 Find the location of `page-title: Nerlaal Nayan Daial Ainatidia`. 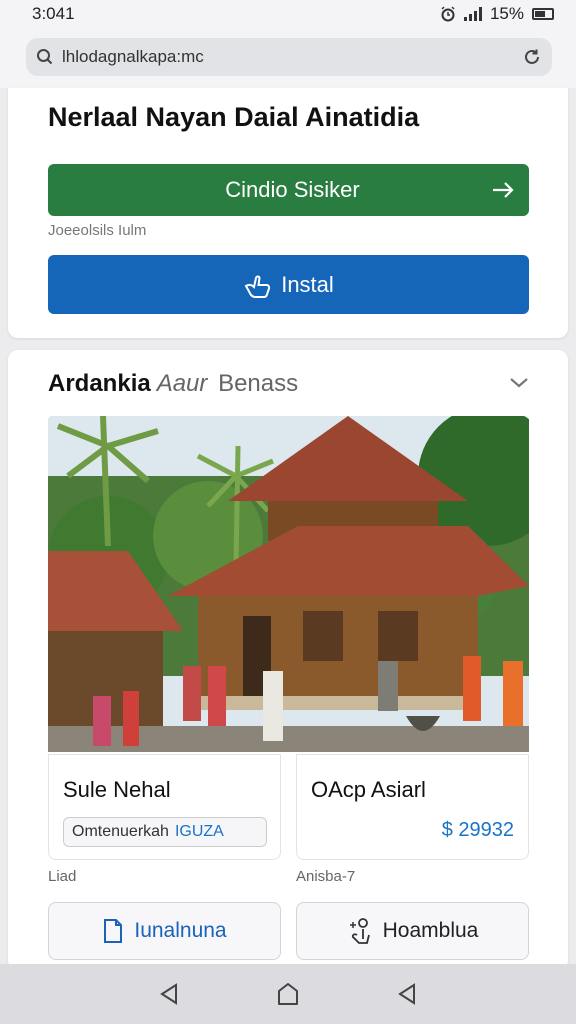

page-title: Nerlaal Nayan Daial Ainatidia is located at coordinates (234, 117).